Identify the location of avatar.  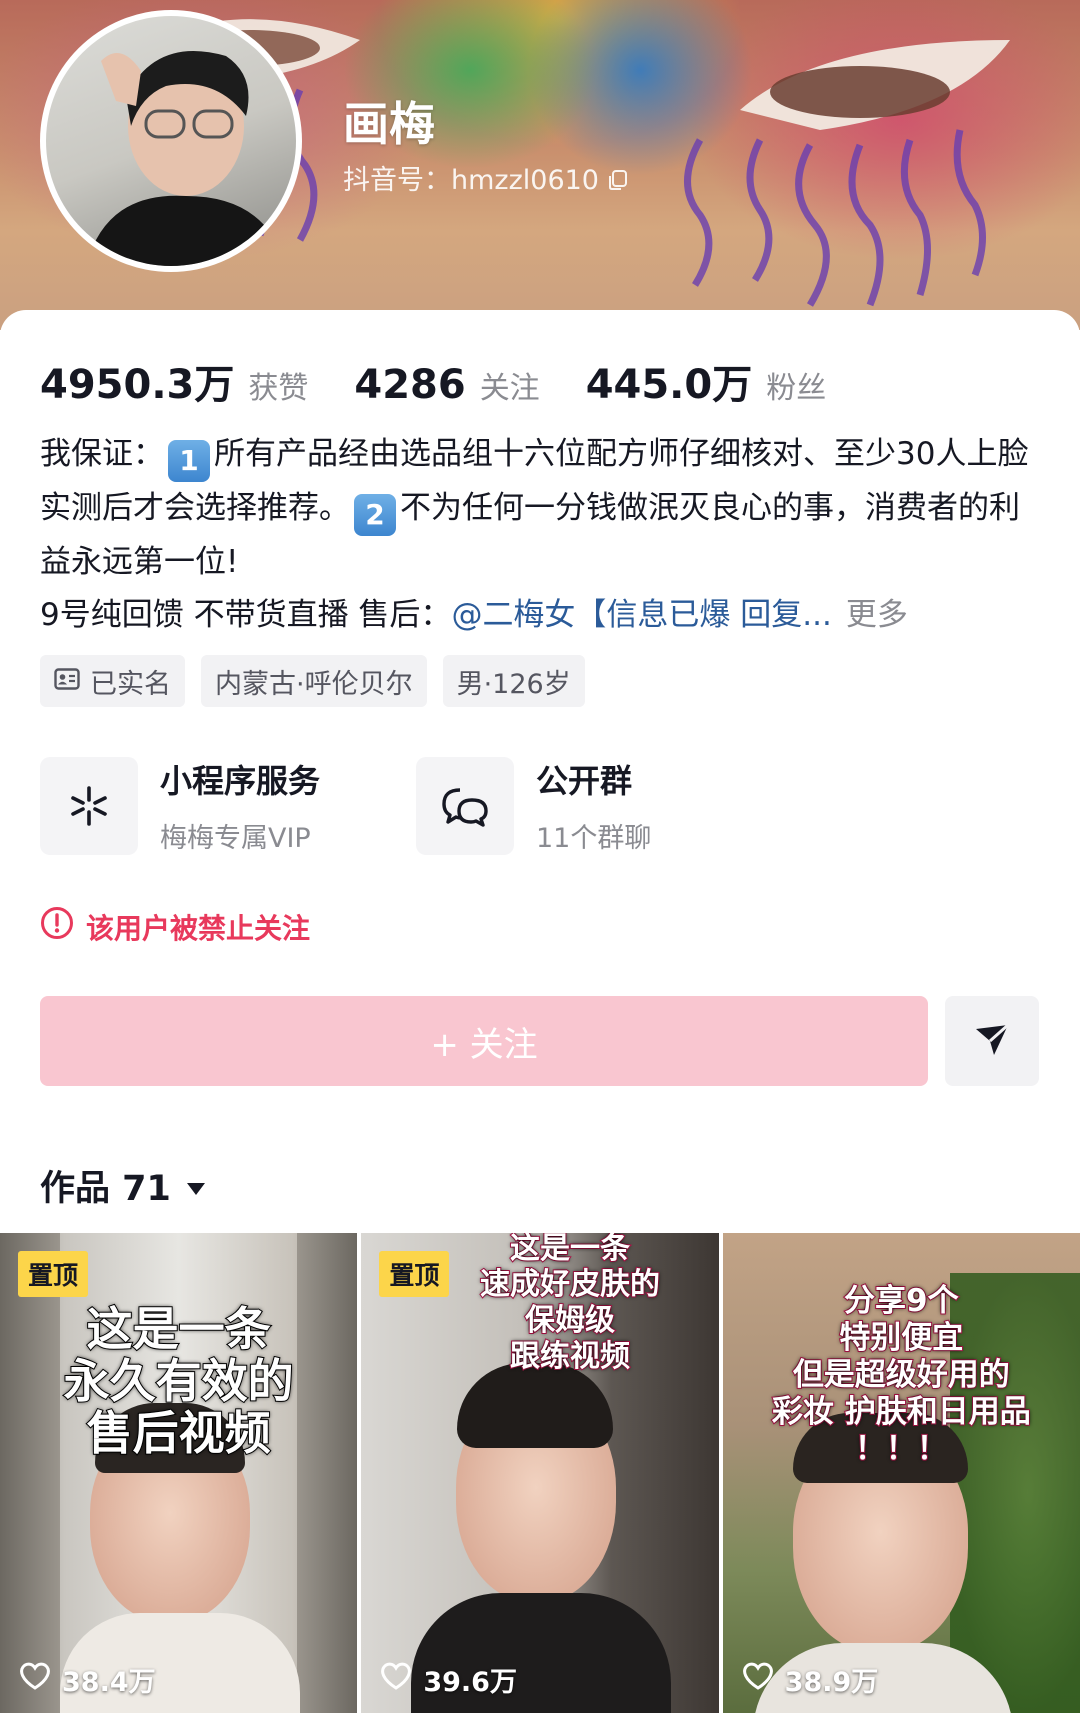
(171, 141).